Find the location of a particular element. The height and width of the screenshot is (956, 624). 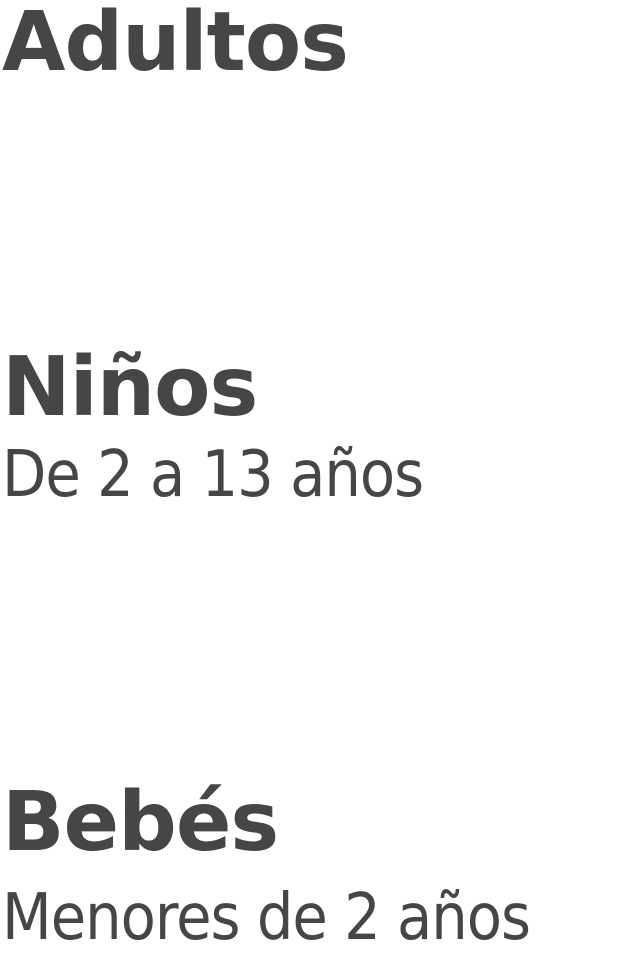

children-age-description: De 2 a 13 años is located at coordinates (213, 475).